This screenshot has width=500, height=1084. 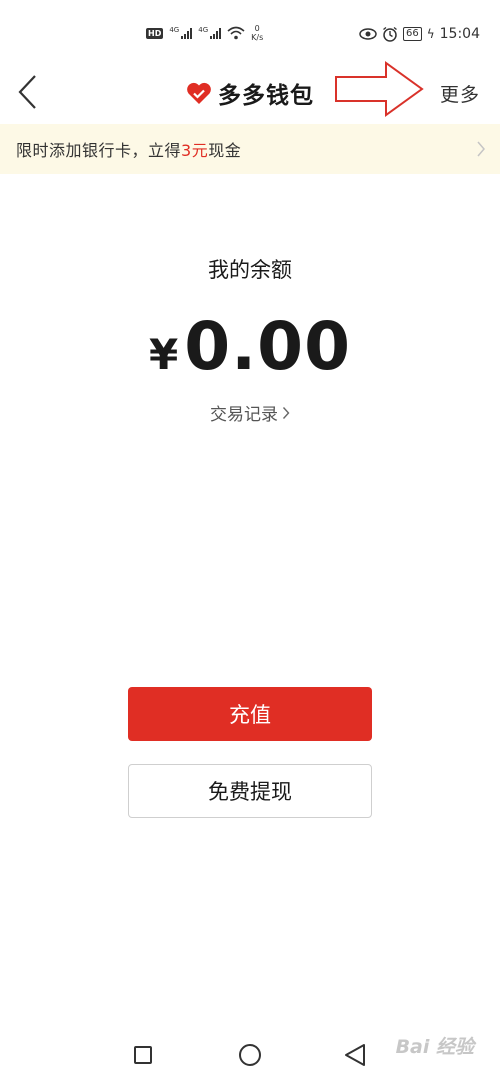 What do you see at coordinates (355, 1055) in the screenshot?
I see `system-back-icon` at bounding box center [355, 1055].